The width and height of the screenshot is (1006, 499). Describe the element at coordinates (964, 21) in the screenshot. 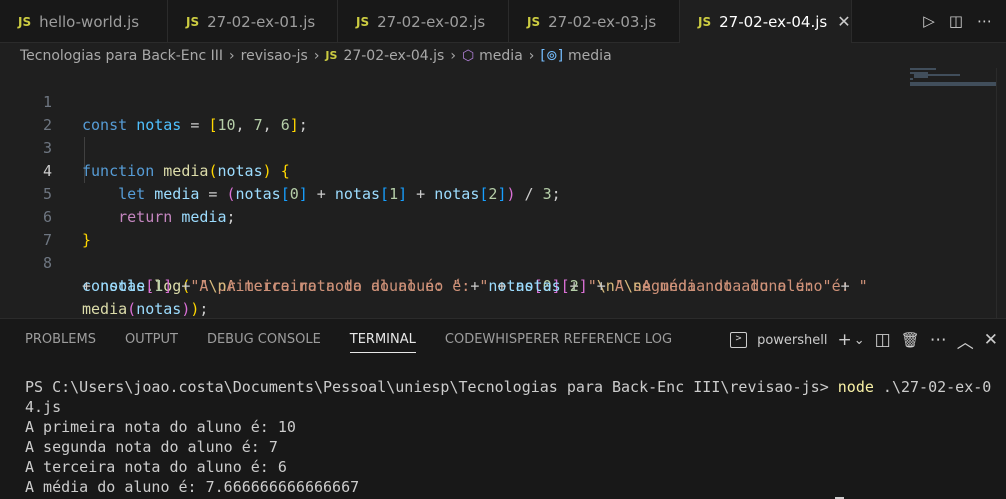

I see `editor-actions: ▷ ◫ ⋯` at that location.